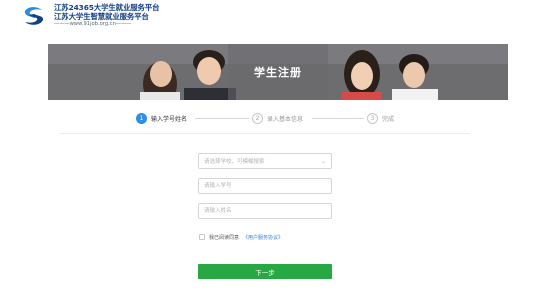  What do you see at coordinates (372, 118) in the screenshot?
I see `step-number: 3` at bounding box center [372, 118].